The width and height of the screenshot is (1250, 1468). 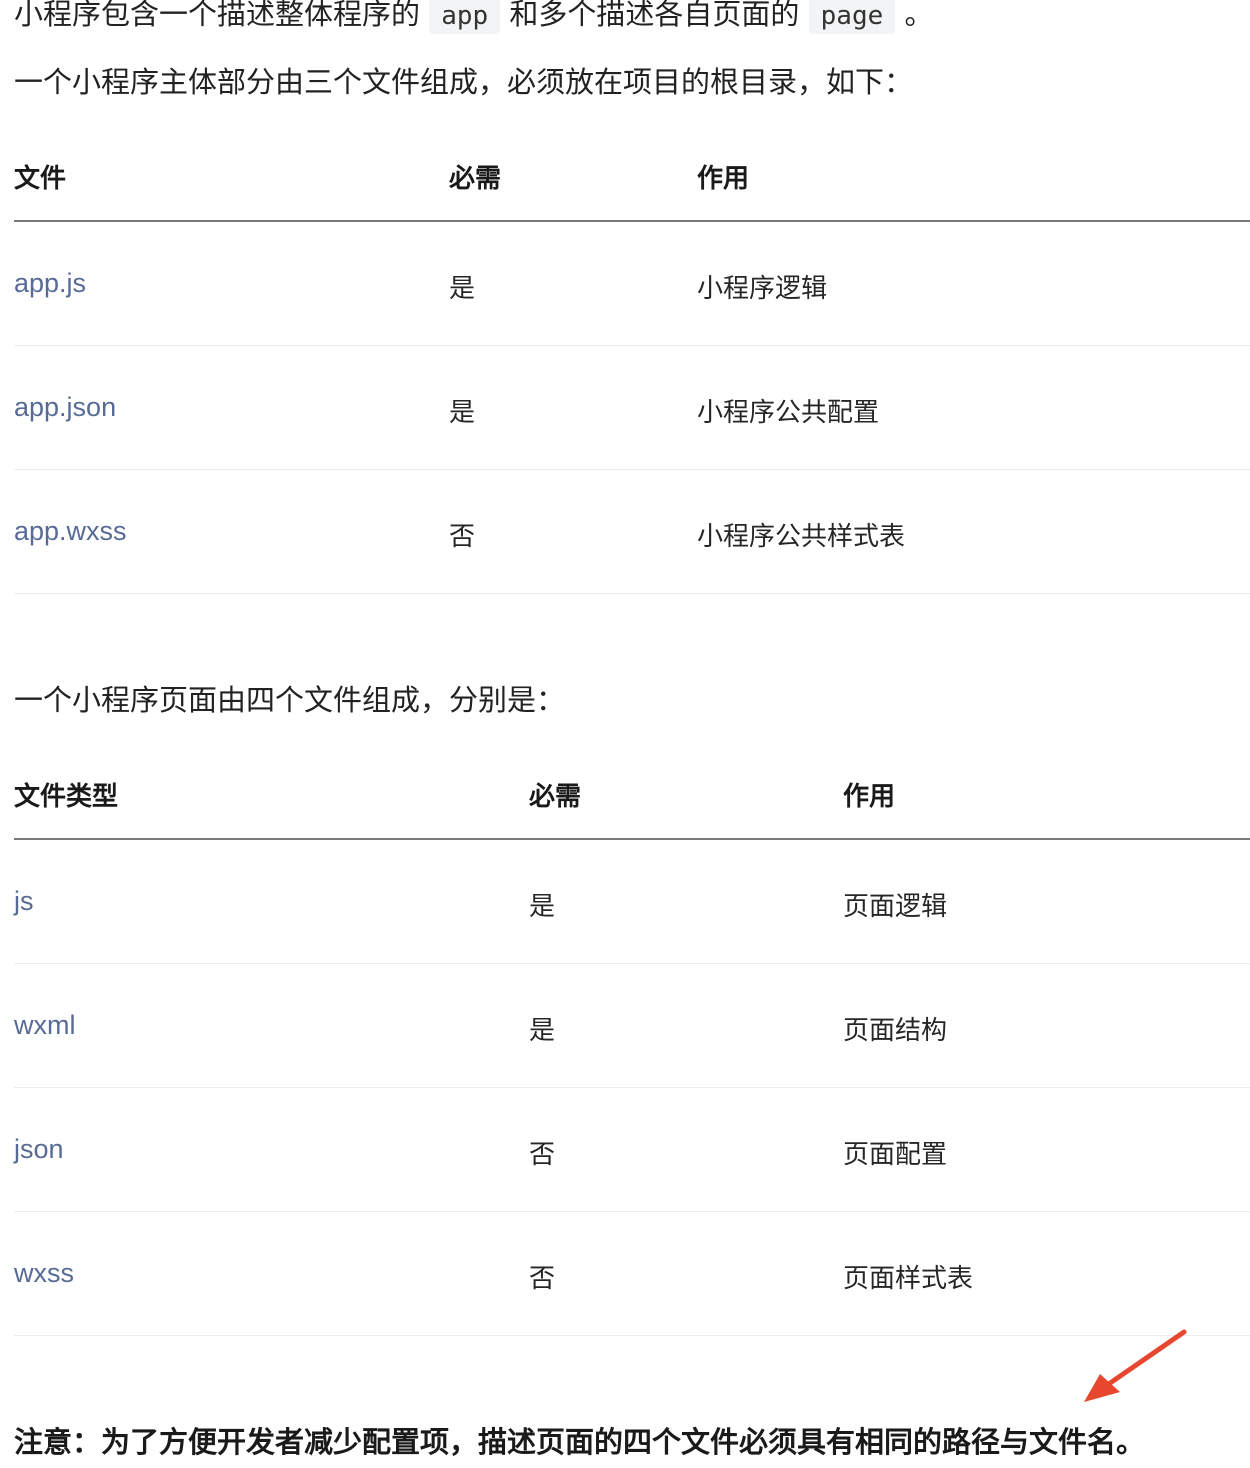 I want to click on file-link-app-js: app.js, so click(x=50, y=283).